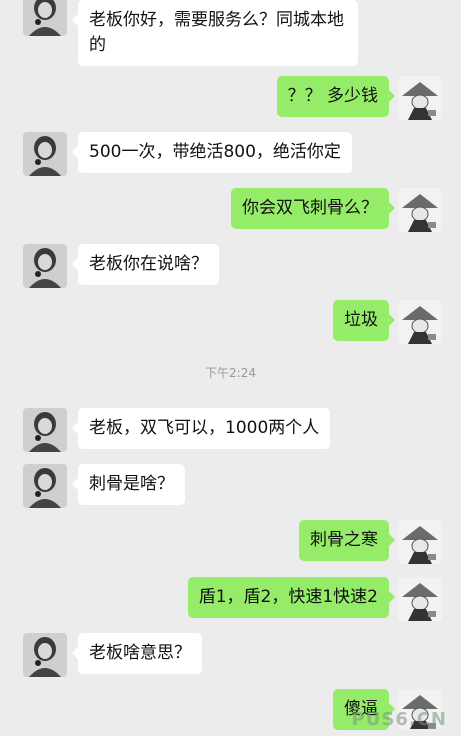 The height and width of the screenshot is (736, 461). Describe the element at coordinates (230, 373) in the screenshot. I see `timestamp: 下午2:24` at that location.